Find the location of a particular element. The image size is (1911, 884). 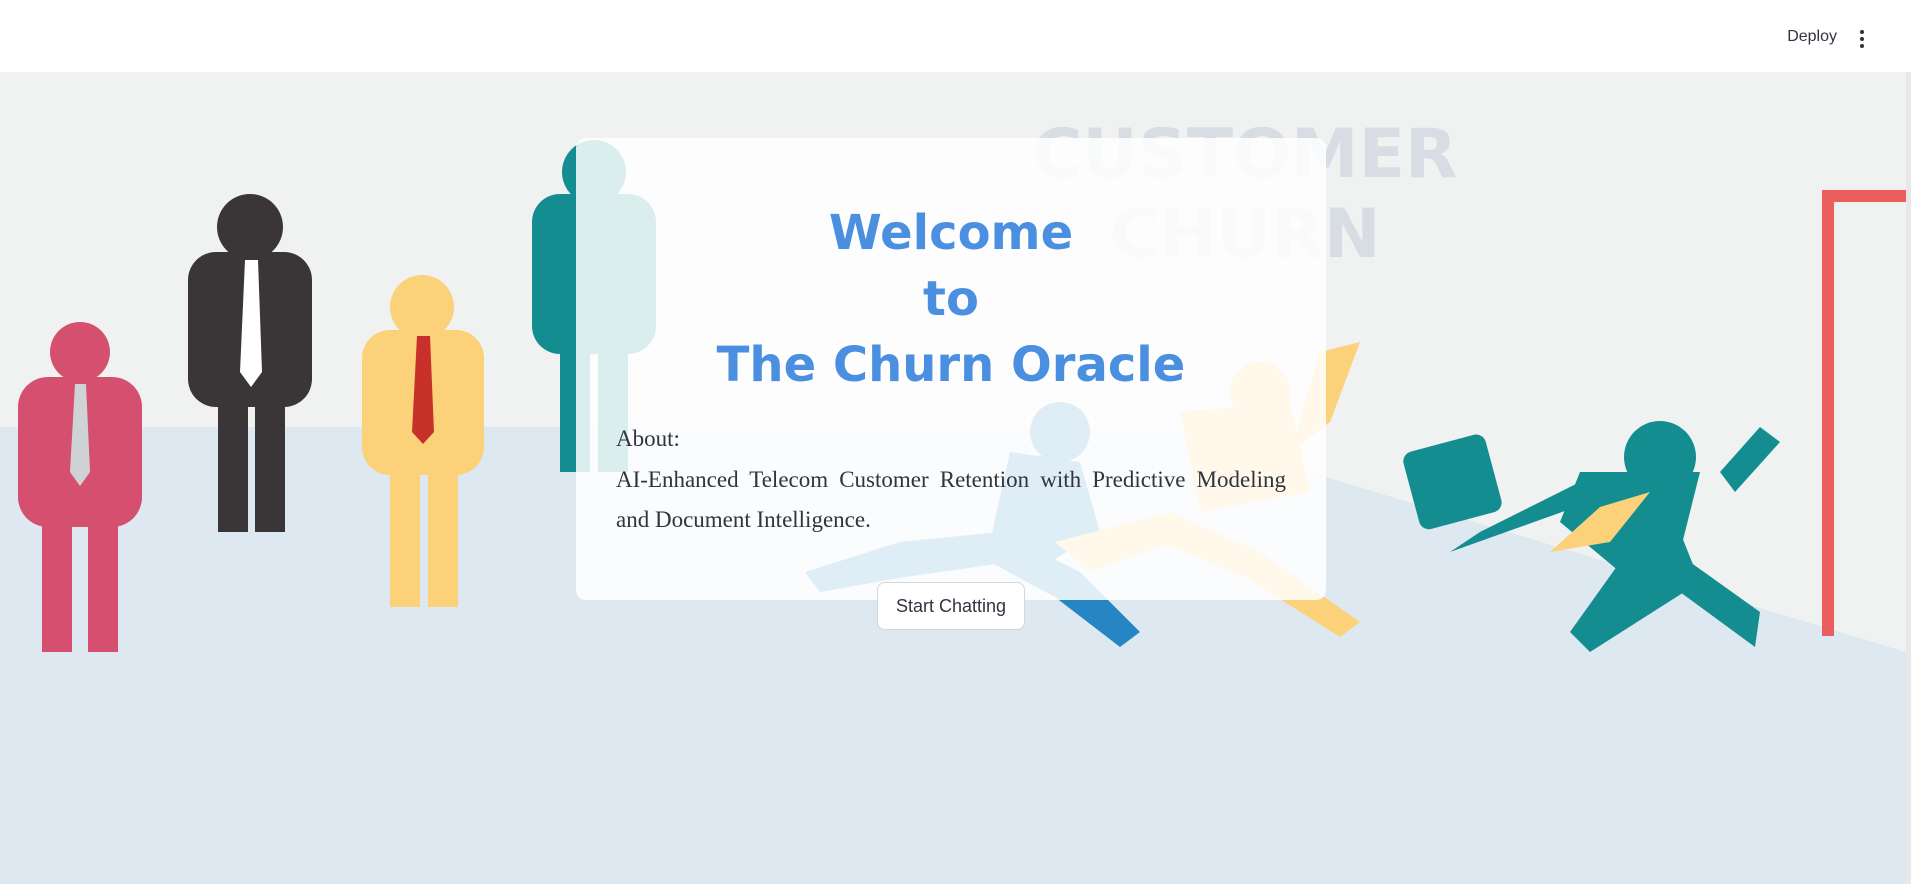

page-title: Welcome to The Churn Oracle is located at coordinates (951, 299).